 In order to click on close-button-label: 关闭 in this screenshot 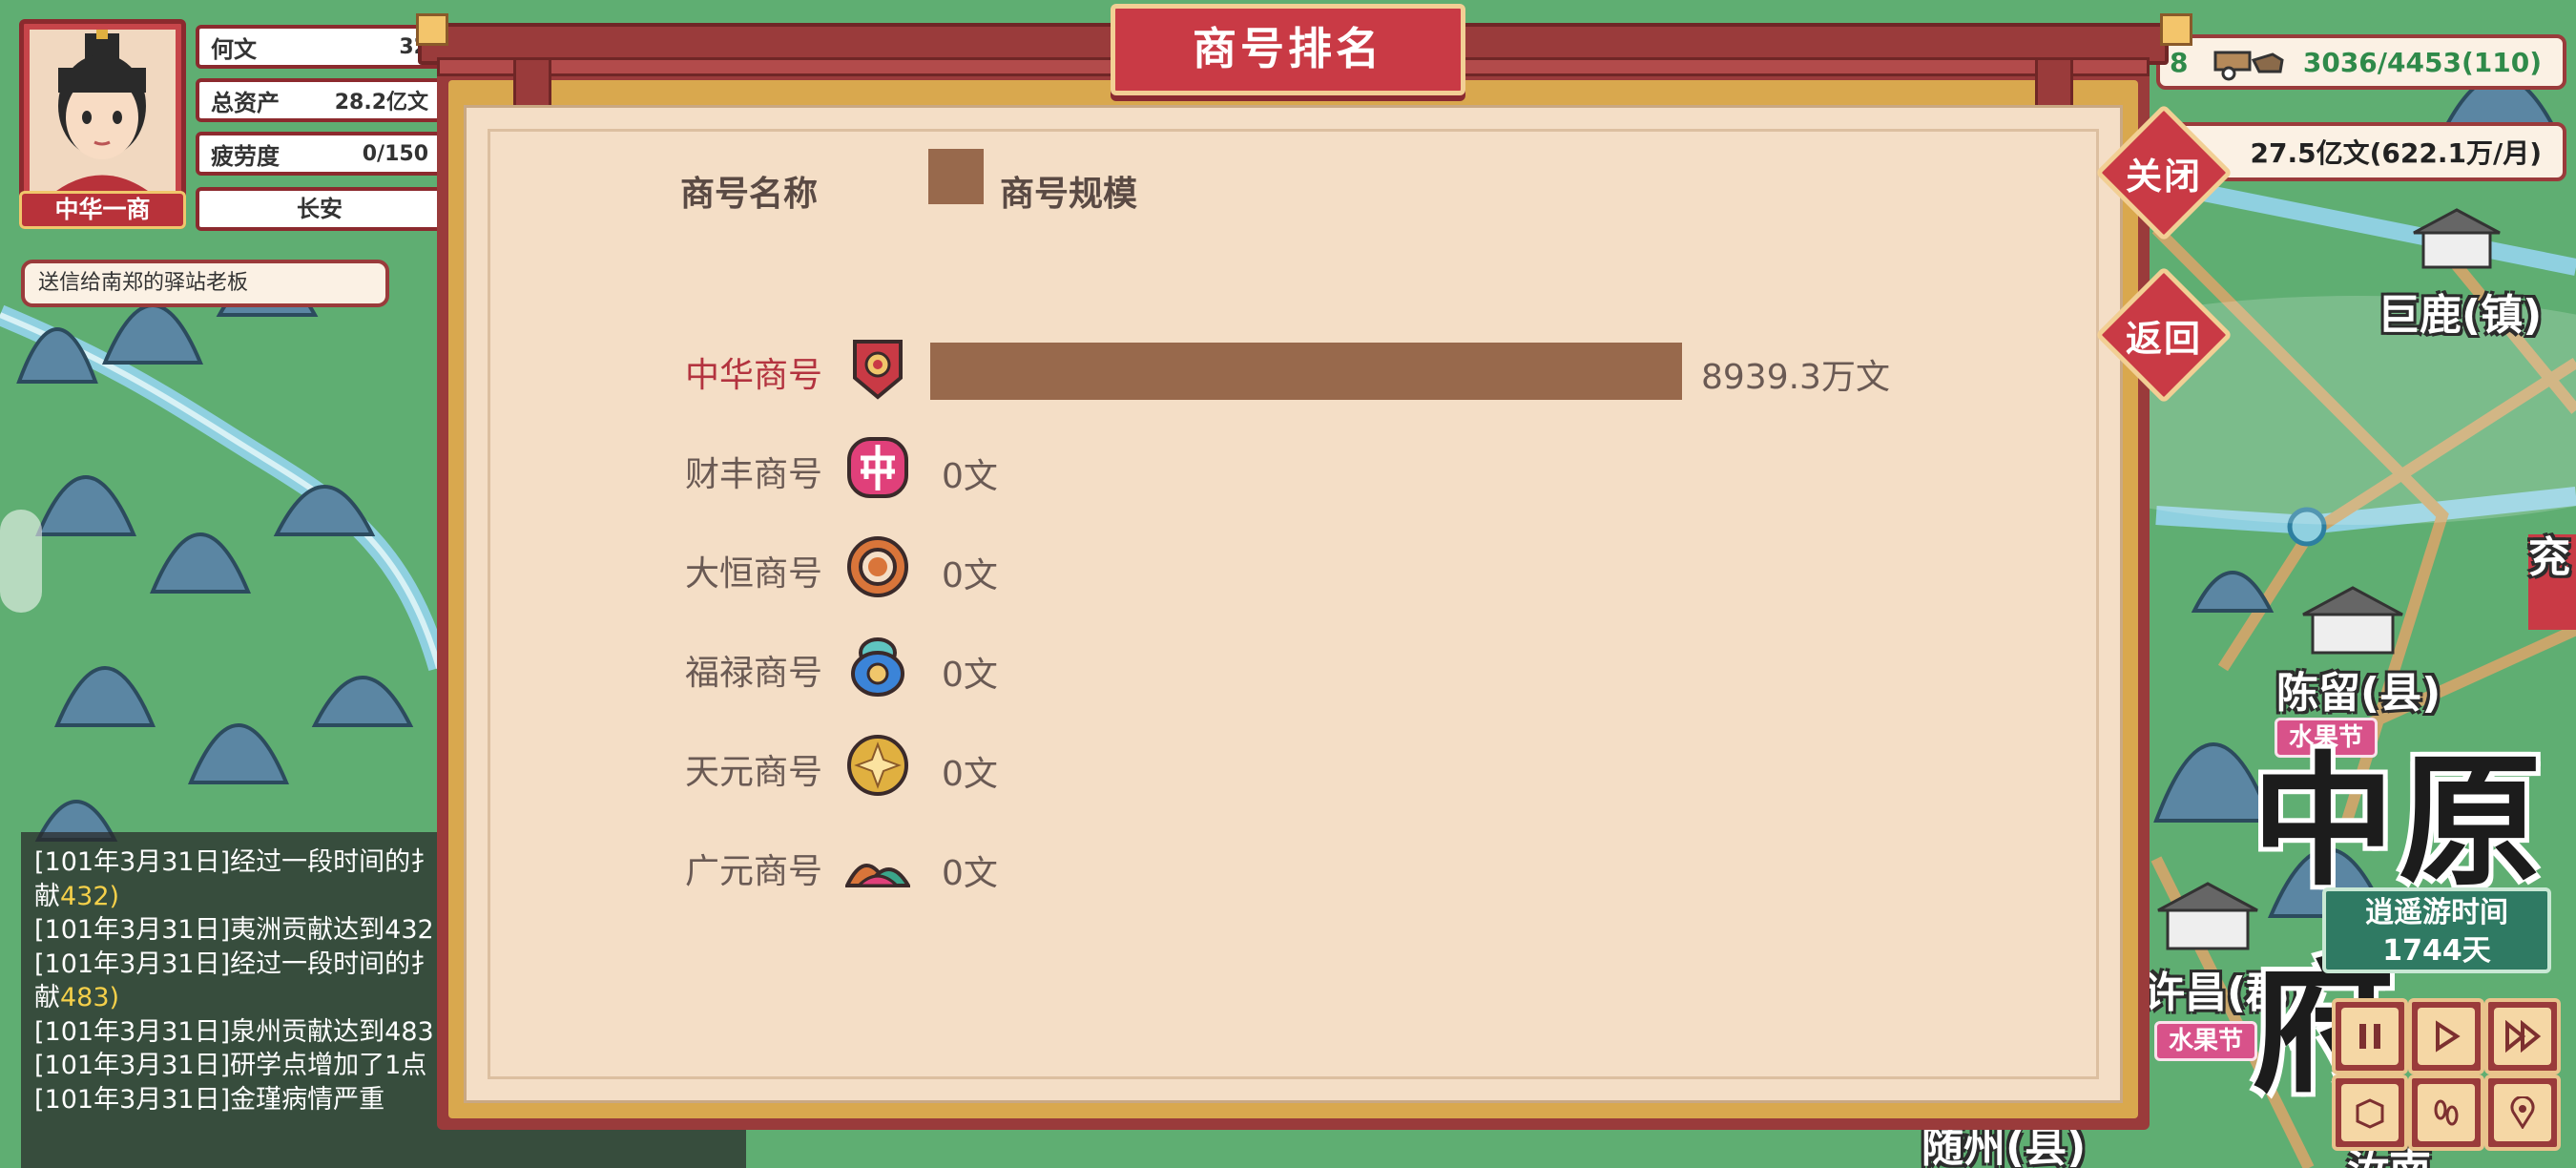, I will do `click(2164, 173)`.